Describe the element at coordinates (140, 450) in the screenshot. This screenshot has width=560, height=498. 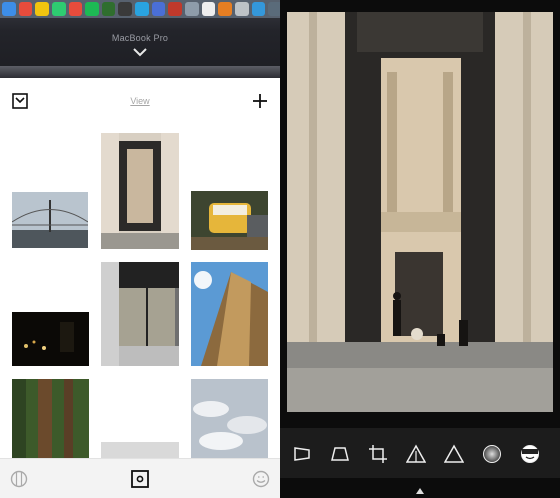
I see `sky-photo` at that location.